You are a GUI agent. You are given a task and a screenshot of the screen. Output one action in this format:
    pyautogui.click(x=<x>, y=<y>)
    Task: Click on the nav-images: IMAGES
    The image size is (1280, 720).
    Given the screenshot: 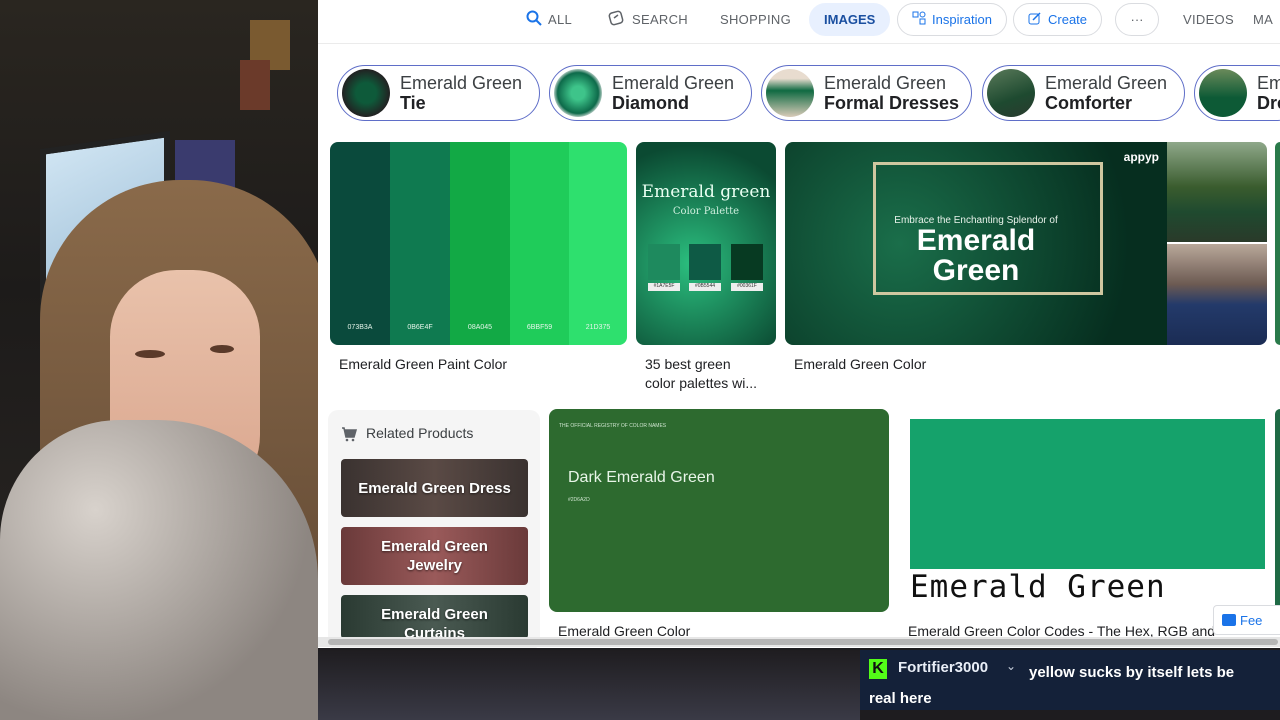 What is the action you would take?
    pyautogui.click(x=850, y=19)
    